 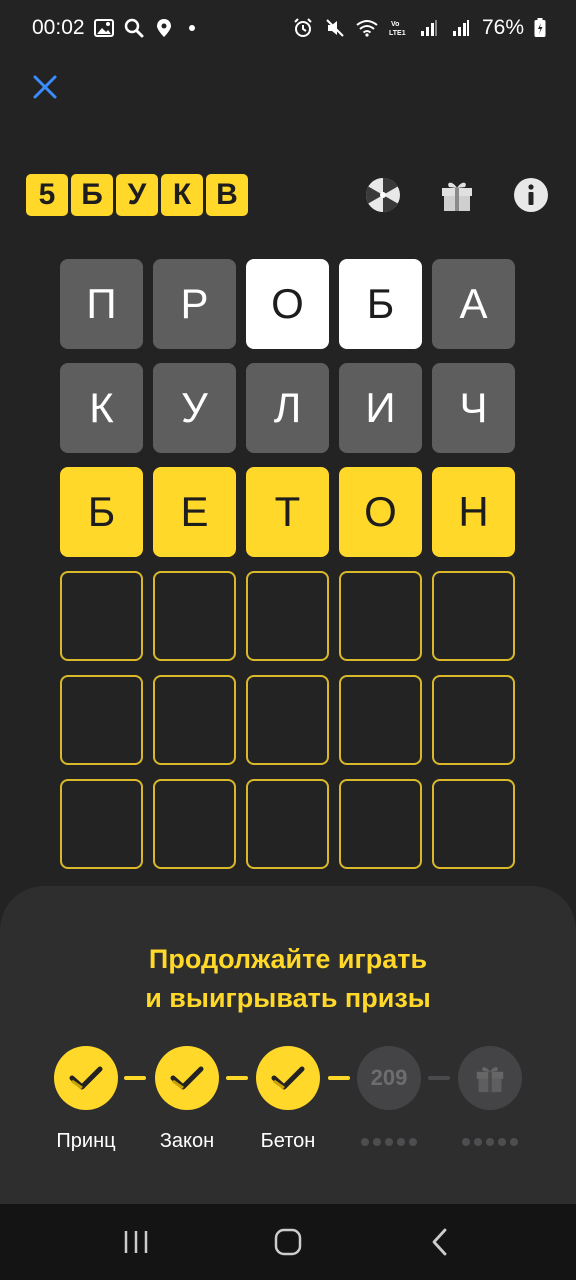 What do you see at coordinates (164, 28) in the screenshot?
I see `location-icon` at bounding box center [164, 28].